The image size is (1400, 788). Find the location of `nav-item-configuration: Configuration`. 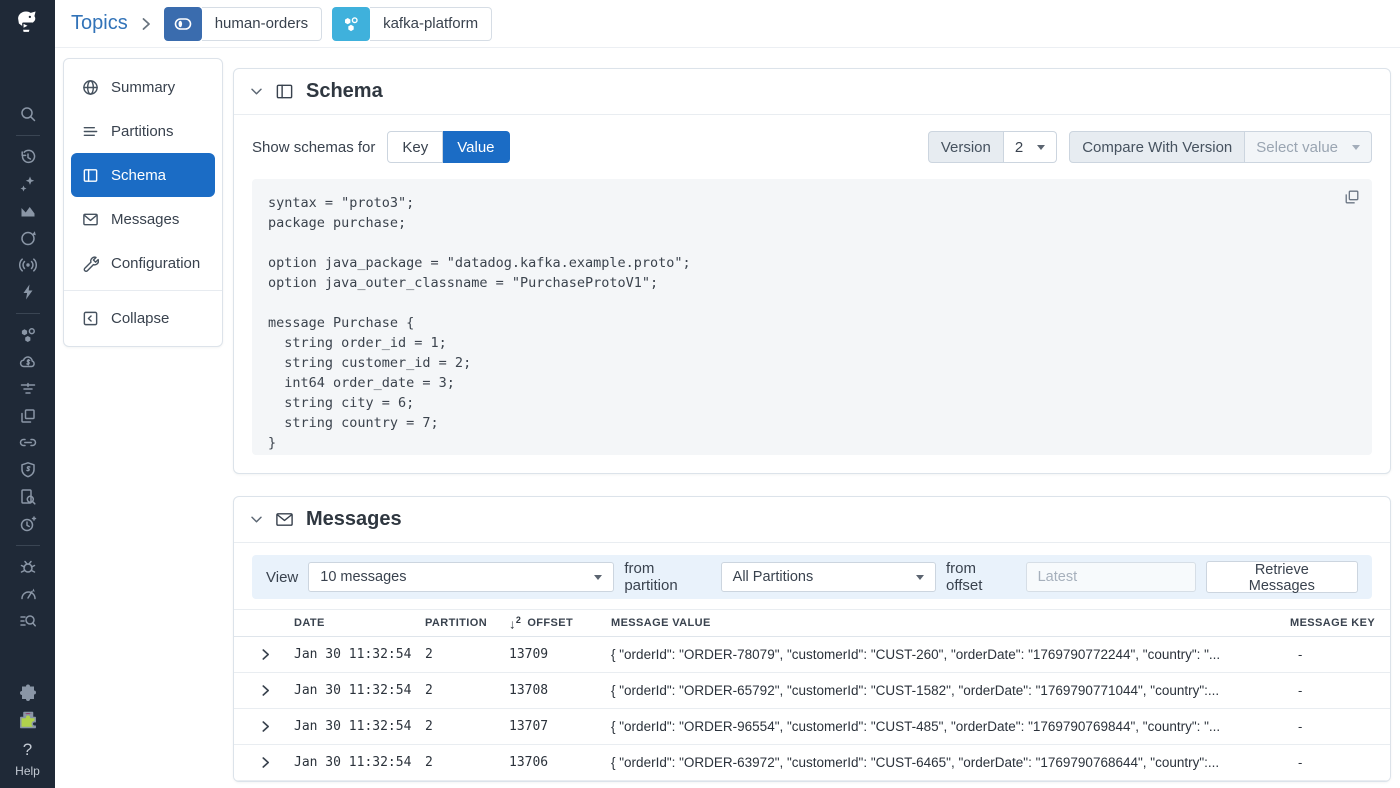

nav-item-configuration: Configuration is located at coordinates (143, 263).